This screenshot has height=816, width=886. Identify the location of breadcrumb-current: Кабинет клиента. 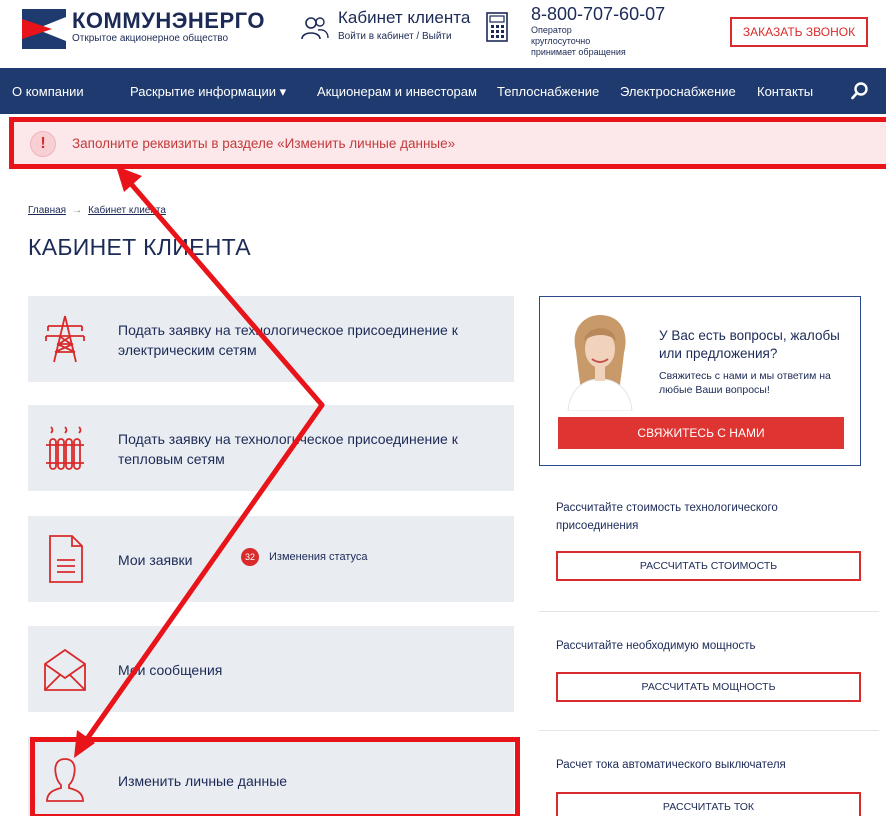
(127, 210).